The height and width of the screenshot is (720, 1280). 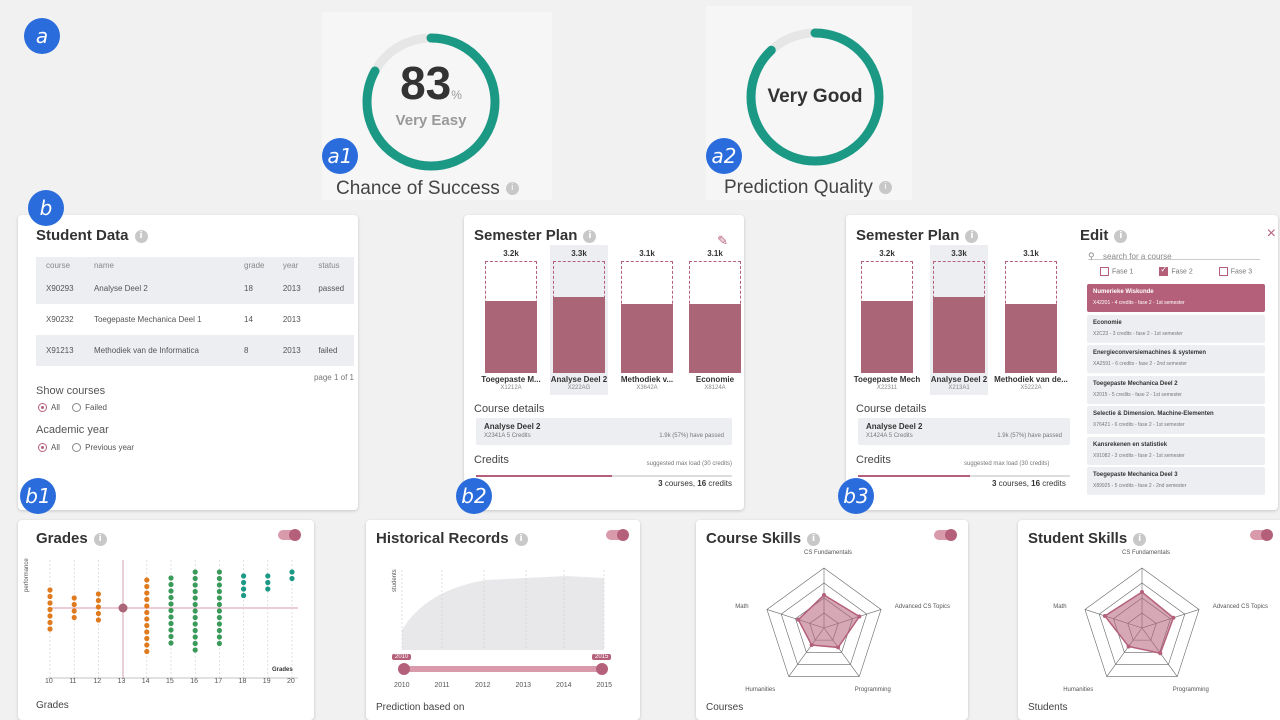 What do you see at coordinates (579, 320) in the screenshot?
I see `course-bar: 3.3k Analyse Deel 2 X222AG` at bounding box center [579, 320].